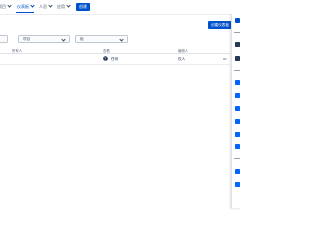 The width and height of the screenshot is (320, 240). What do you see at coordinates (82, 39) in the screenshot?
I see `filter-label: 组` at bounding box center [82, 39].